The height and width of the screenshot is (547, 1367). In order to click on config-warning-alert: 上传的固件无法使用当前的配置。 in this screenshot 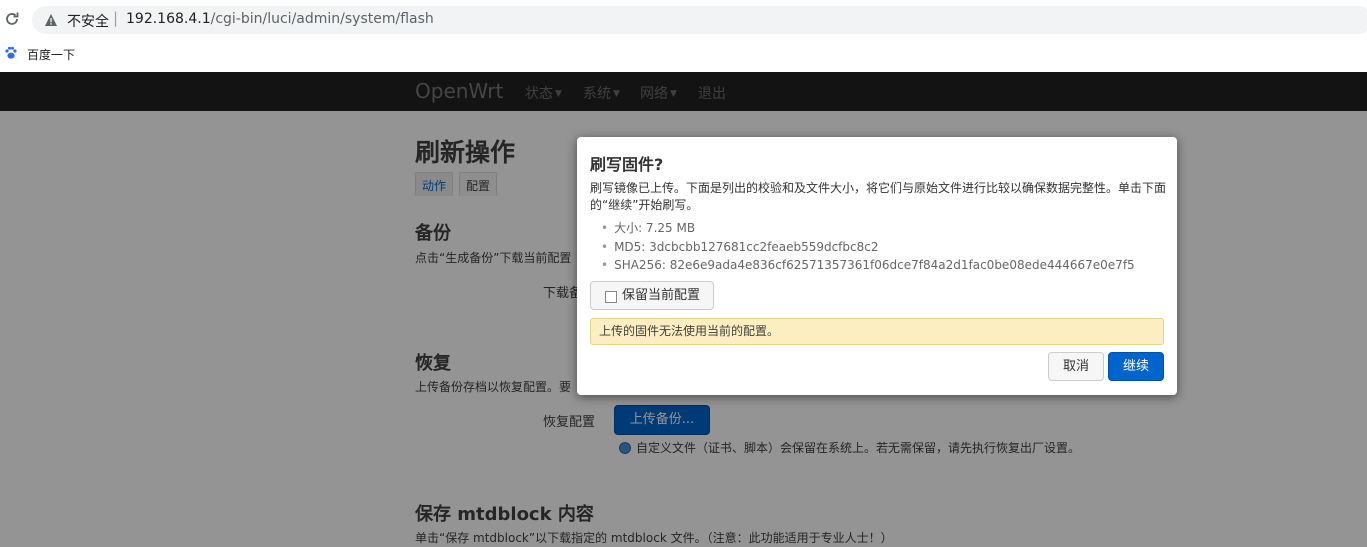, I will do `click(877, 331)`.